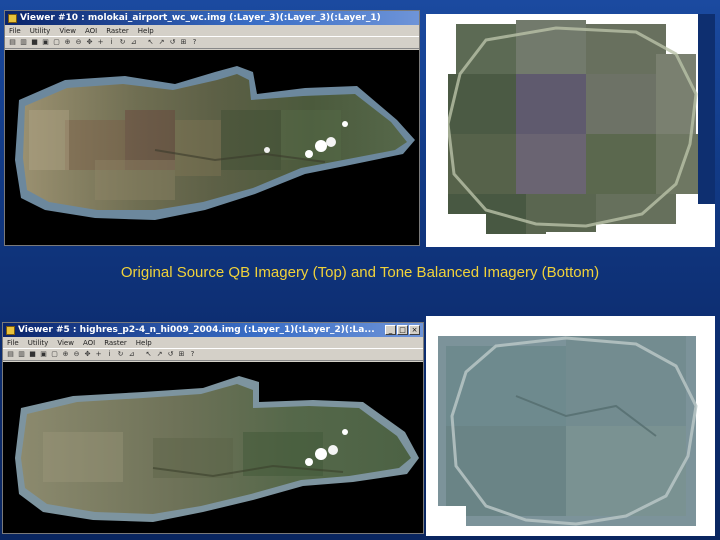  I want to click on bottom-viewer-toolbar: ▤ ▥ ■ ▣ ▢ ⊕ ⊖ ✥ + i ↻ ⊿ ↖ ↗ ↺ ⊞ ?, so click(213, 354).